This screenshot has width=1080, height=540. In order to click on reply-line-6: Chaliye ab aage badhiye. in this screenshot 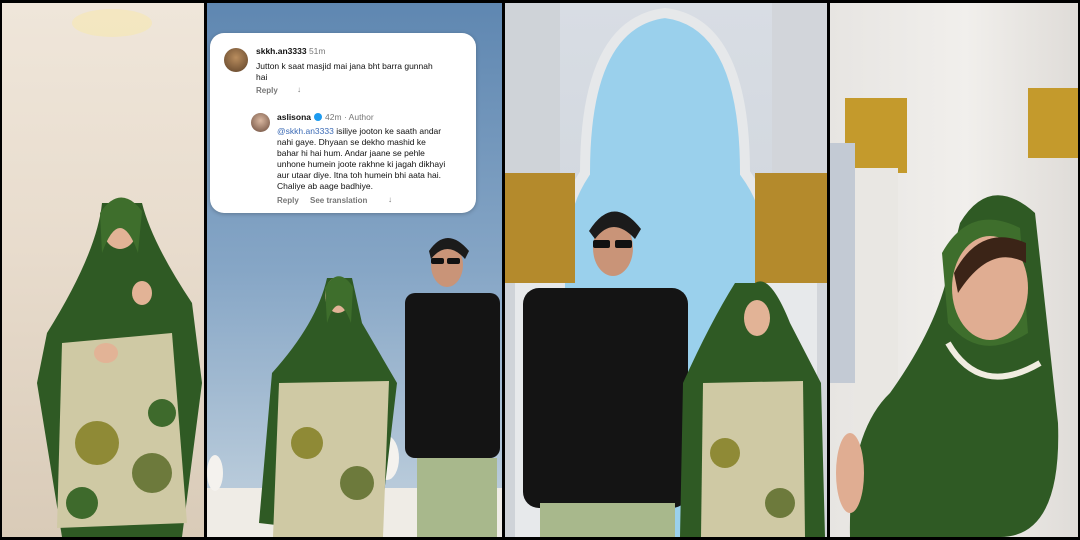, I will do `click(325, 186)`.